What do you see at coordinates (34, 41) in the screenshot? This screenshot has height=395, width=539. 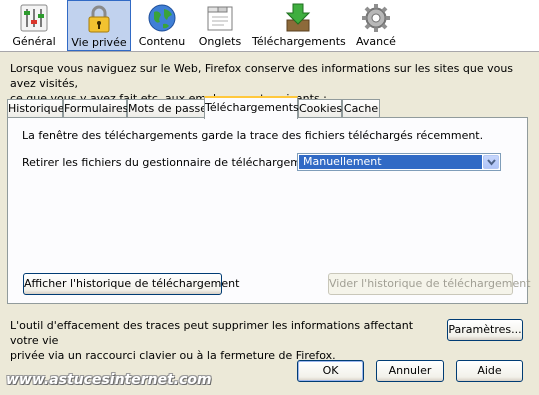 I see `toolbar-item-label: Général` at bounding box center [34, 41].